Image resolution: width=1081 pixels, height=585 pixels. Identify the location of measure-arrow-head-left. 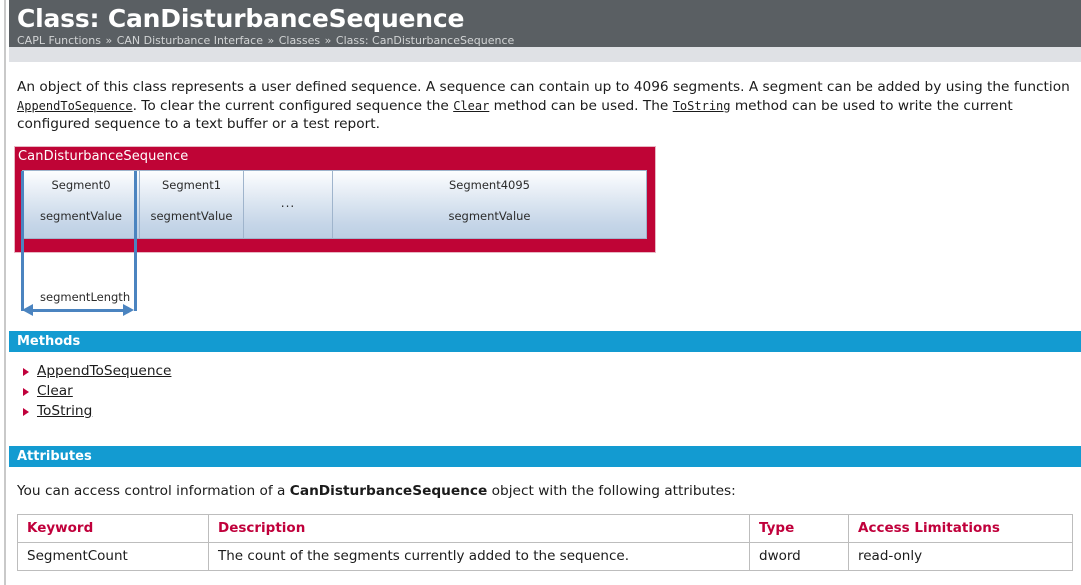
(27, 310).